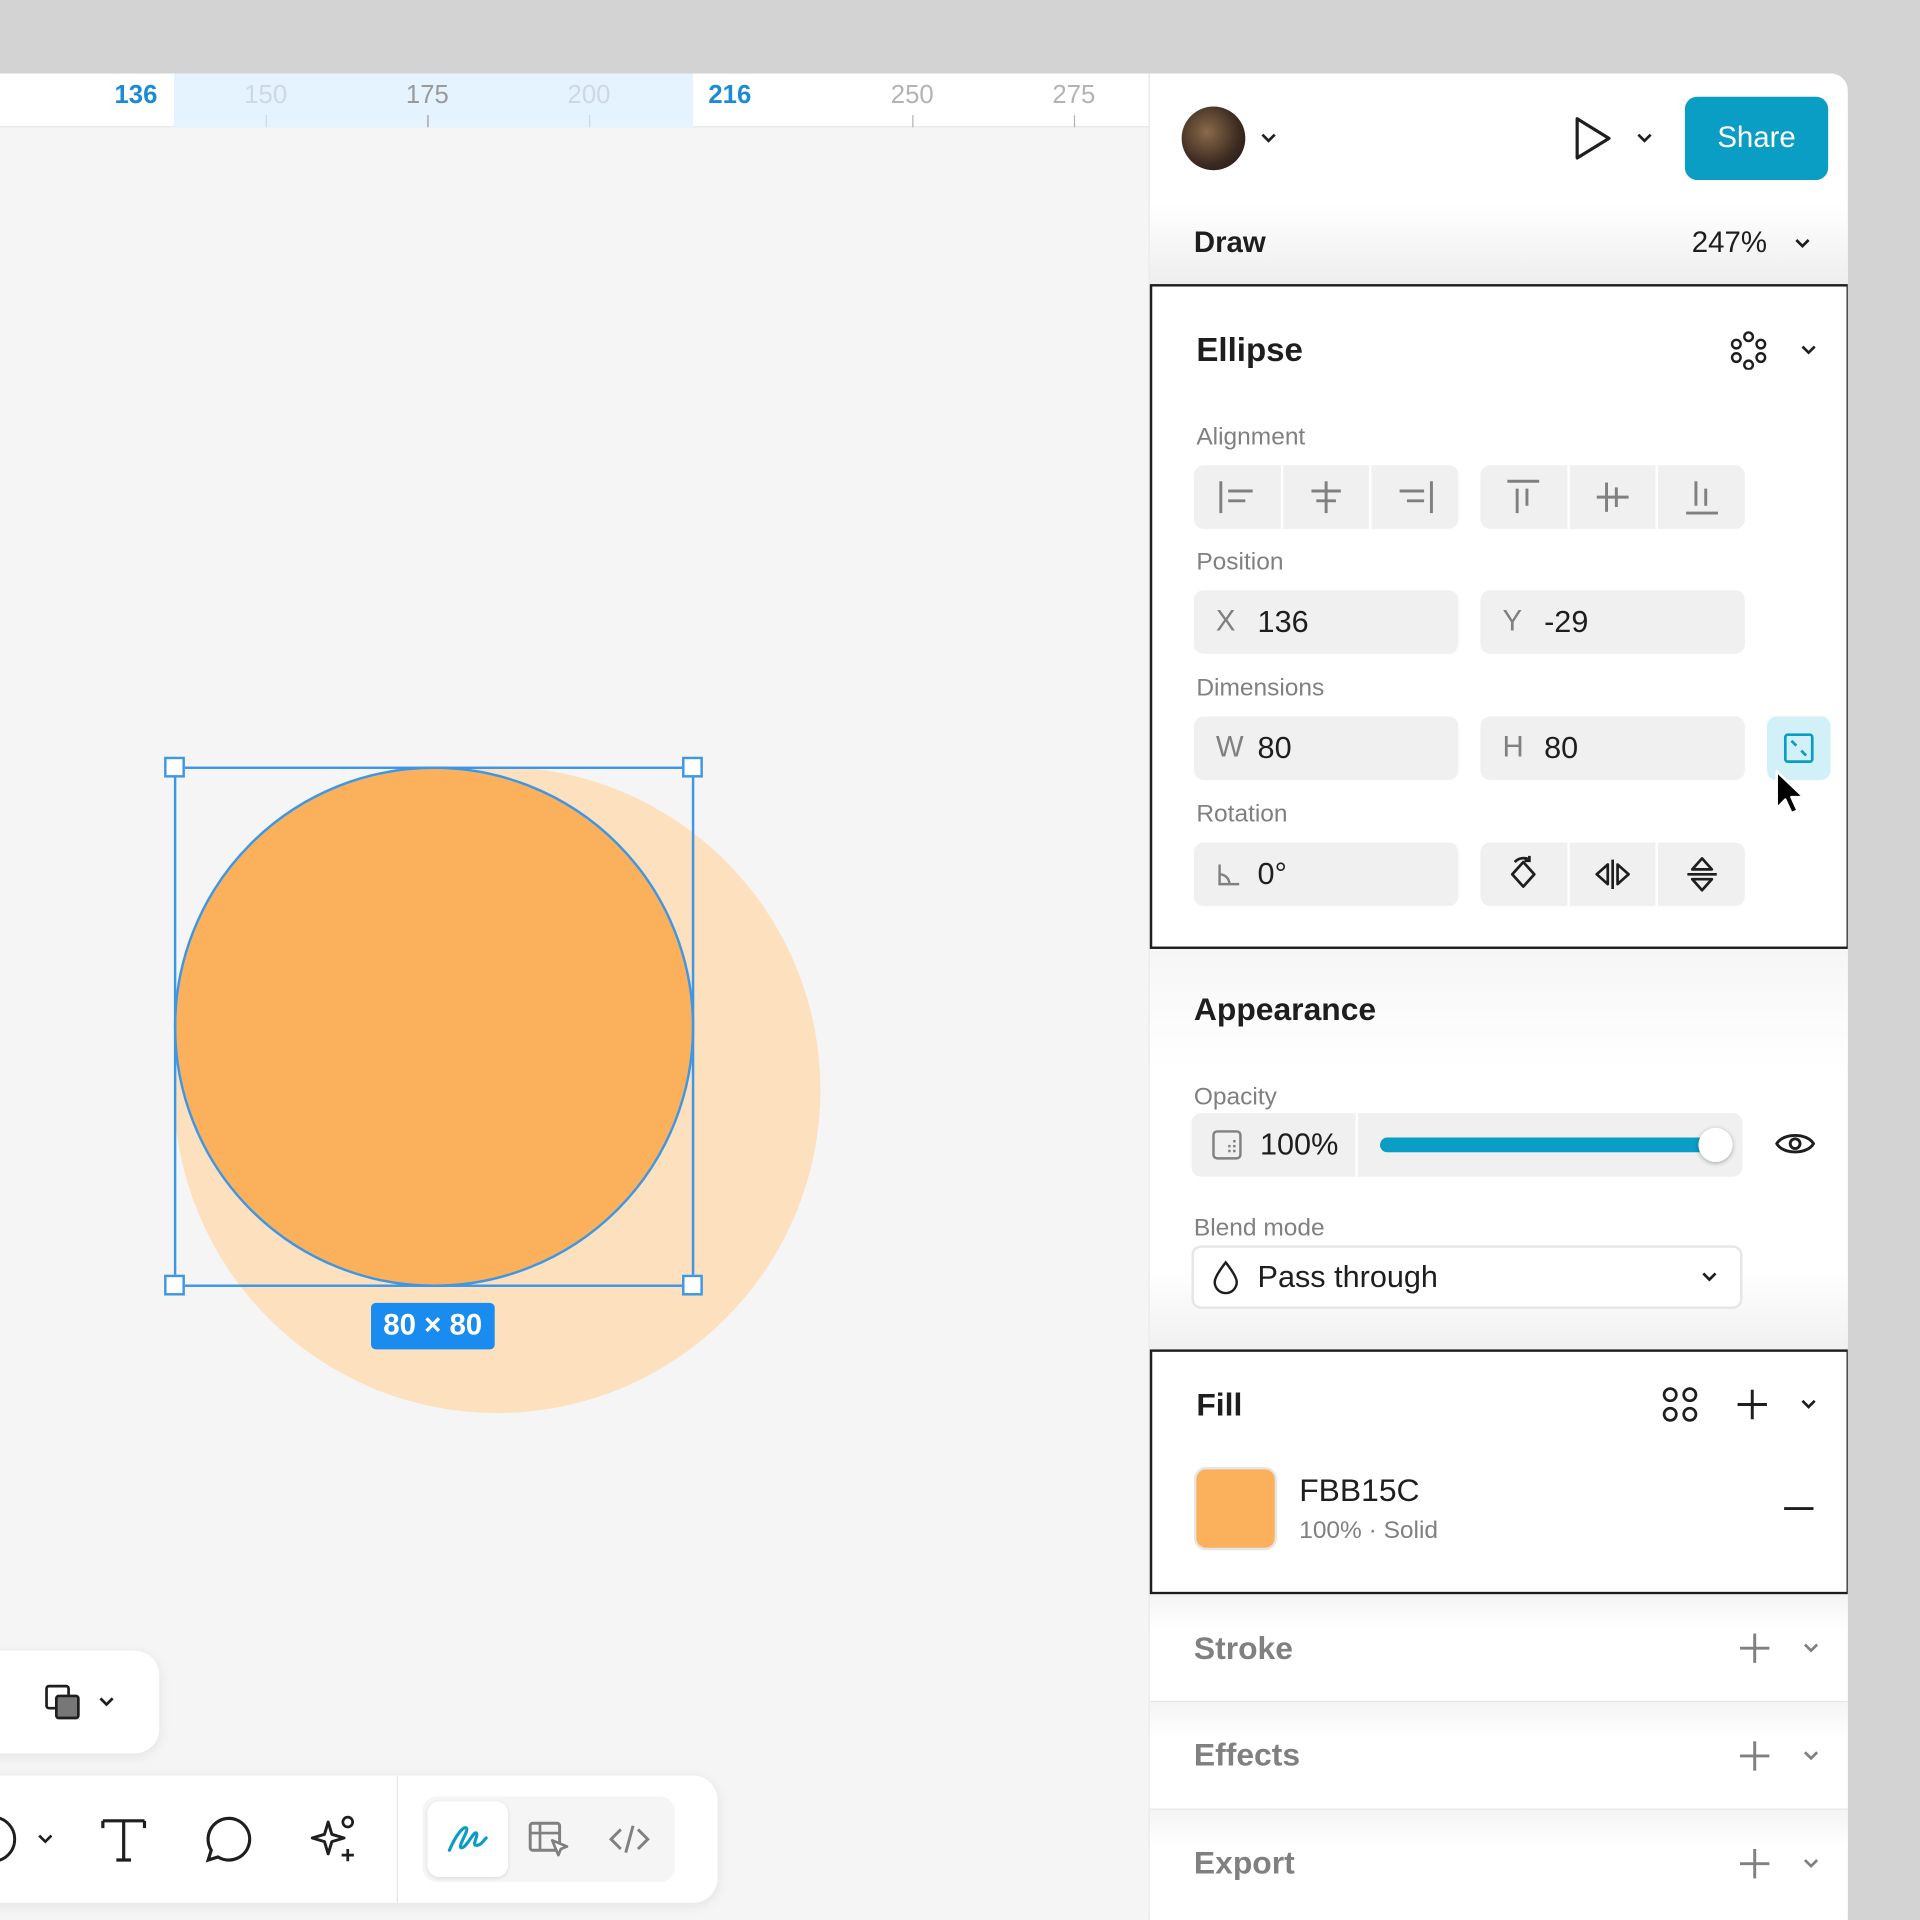 This screenshot has width=1920, height=1920. Describe the element at coordinates (1498, 1862) in the screenshot. I see `export-section: Export` at that location.